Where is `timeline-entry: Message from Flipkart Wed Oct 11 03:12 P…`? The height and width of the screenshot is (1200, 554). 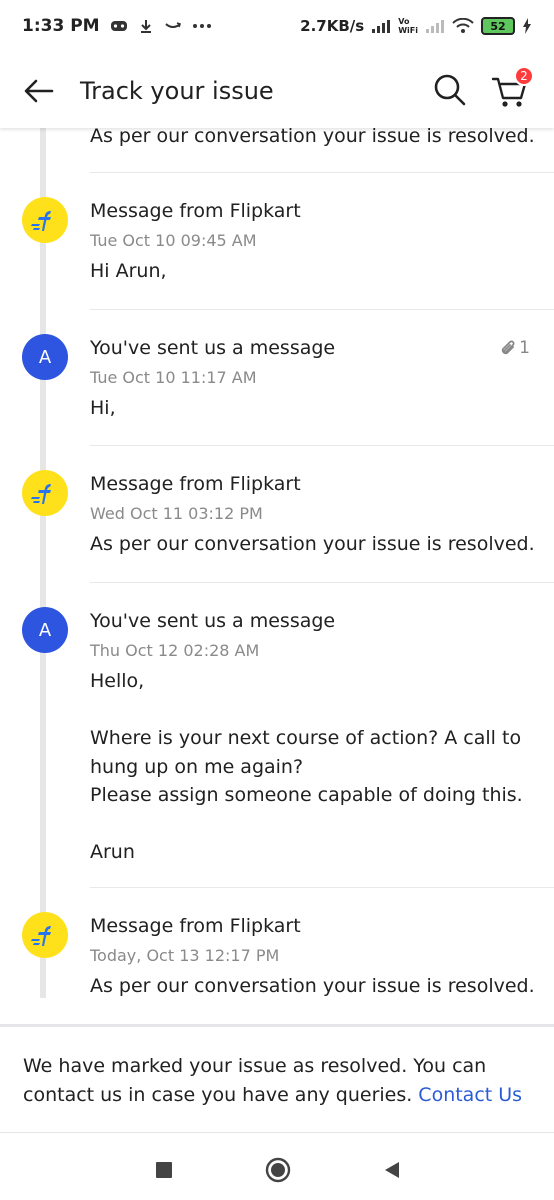
timeline-entry: Message from Flipkart Wed Oct 11 03:12 P… is located at coordinates (277, 514).